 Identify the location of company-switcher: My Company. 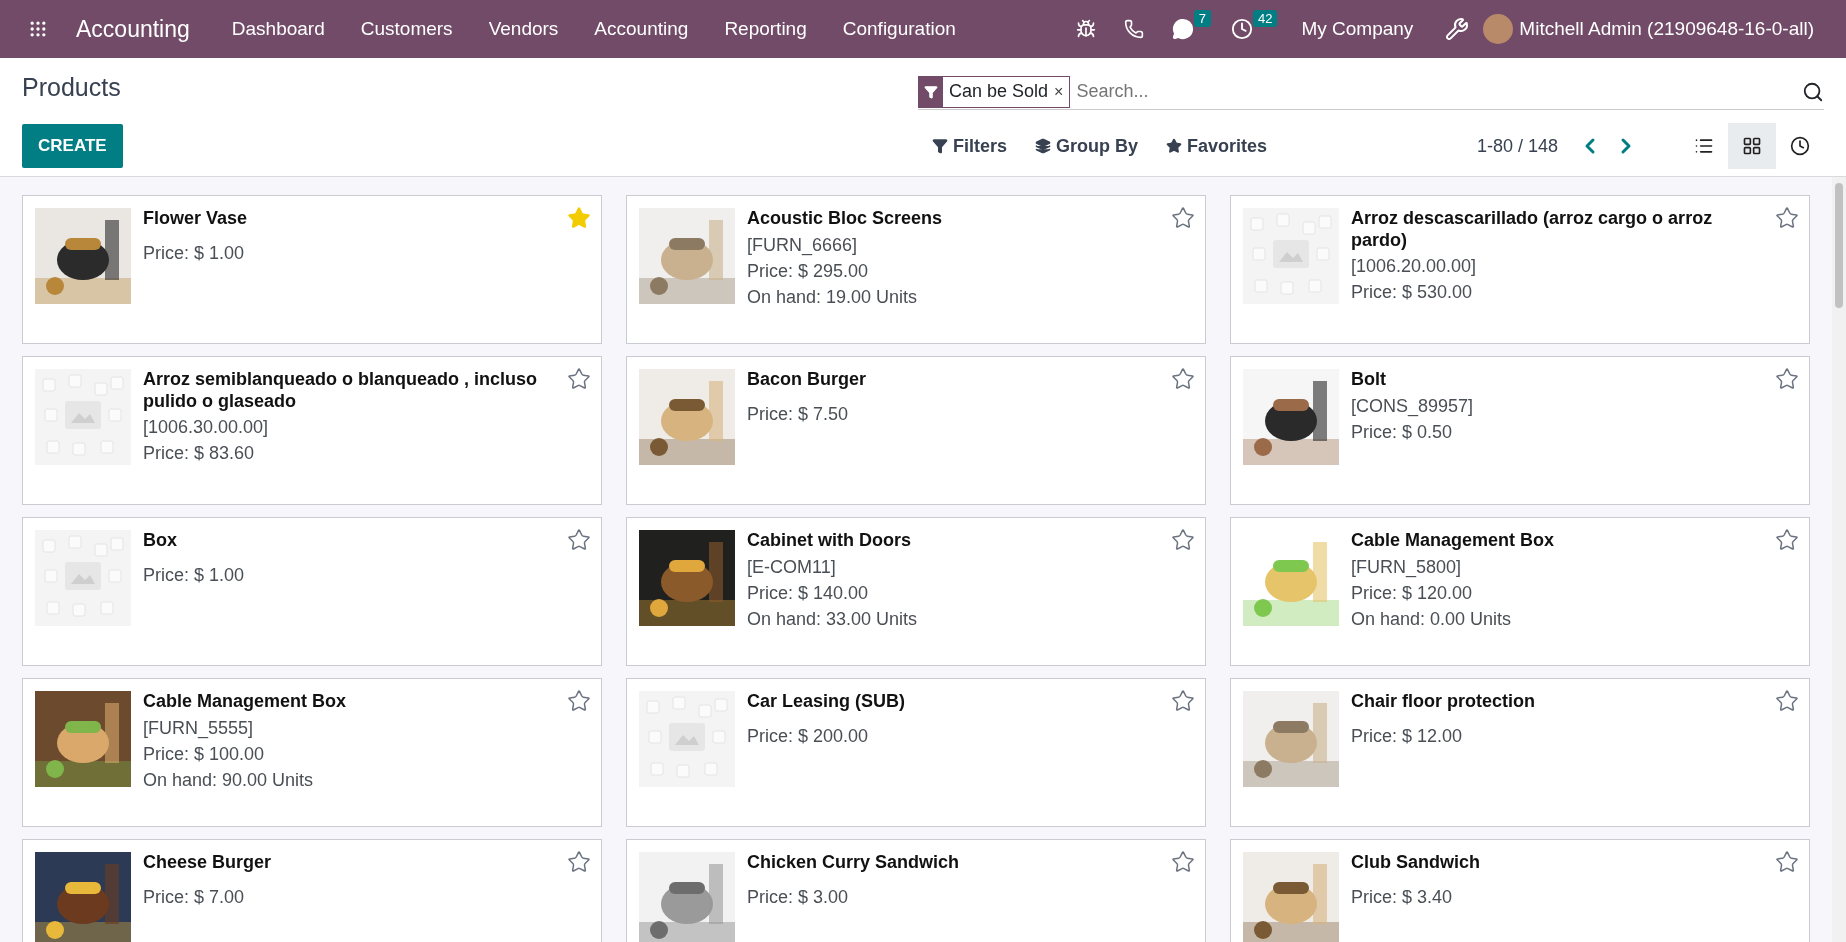
(1357, 29).